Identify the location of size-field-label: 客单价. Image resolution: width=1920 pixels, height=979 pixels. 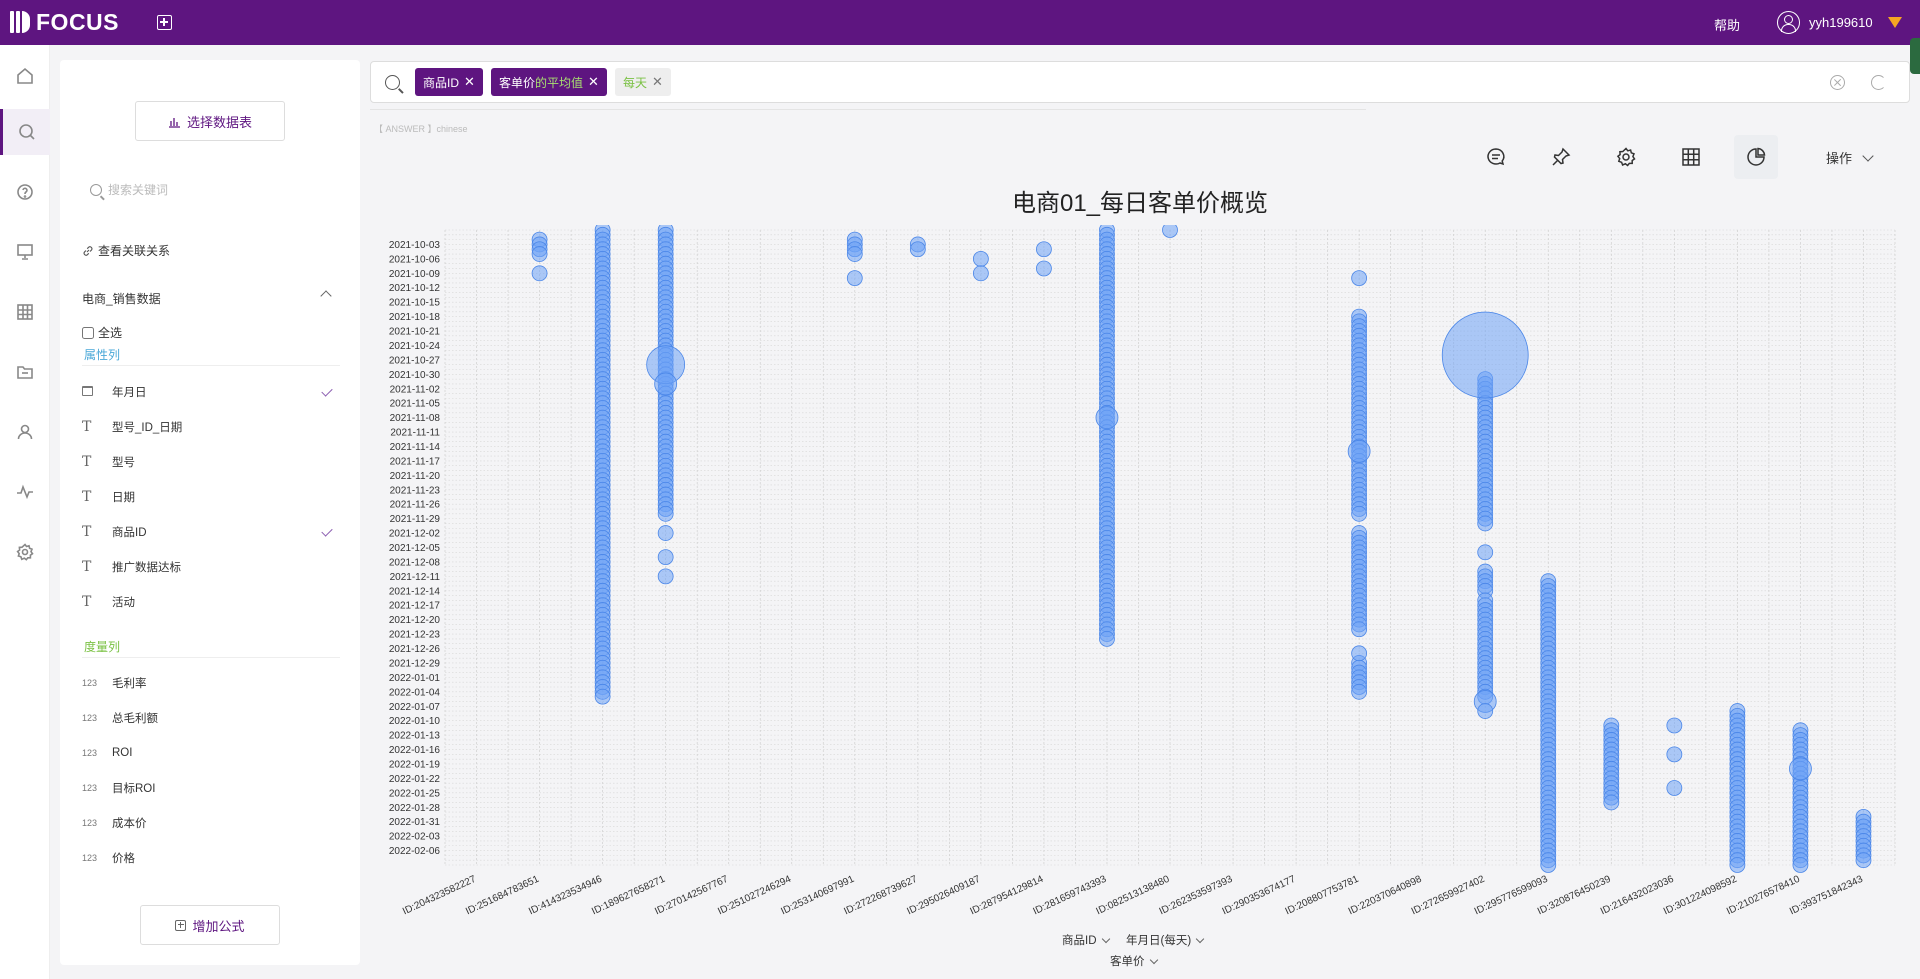
(1127, 962).